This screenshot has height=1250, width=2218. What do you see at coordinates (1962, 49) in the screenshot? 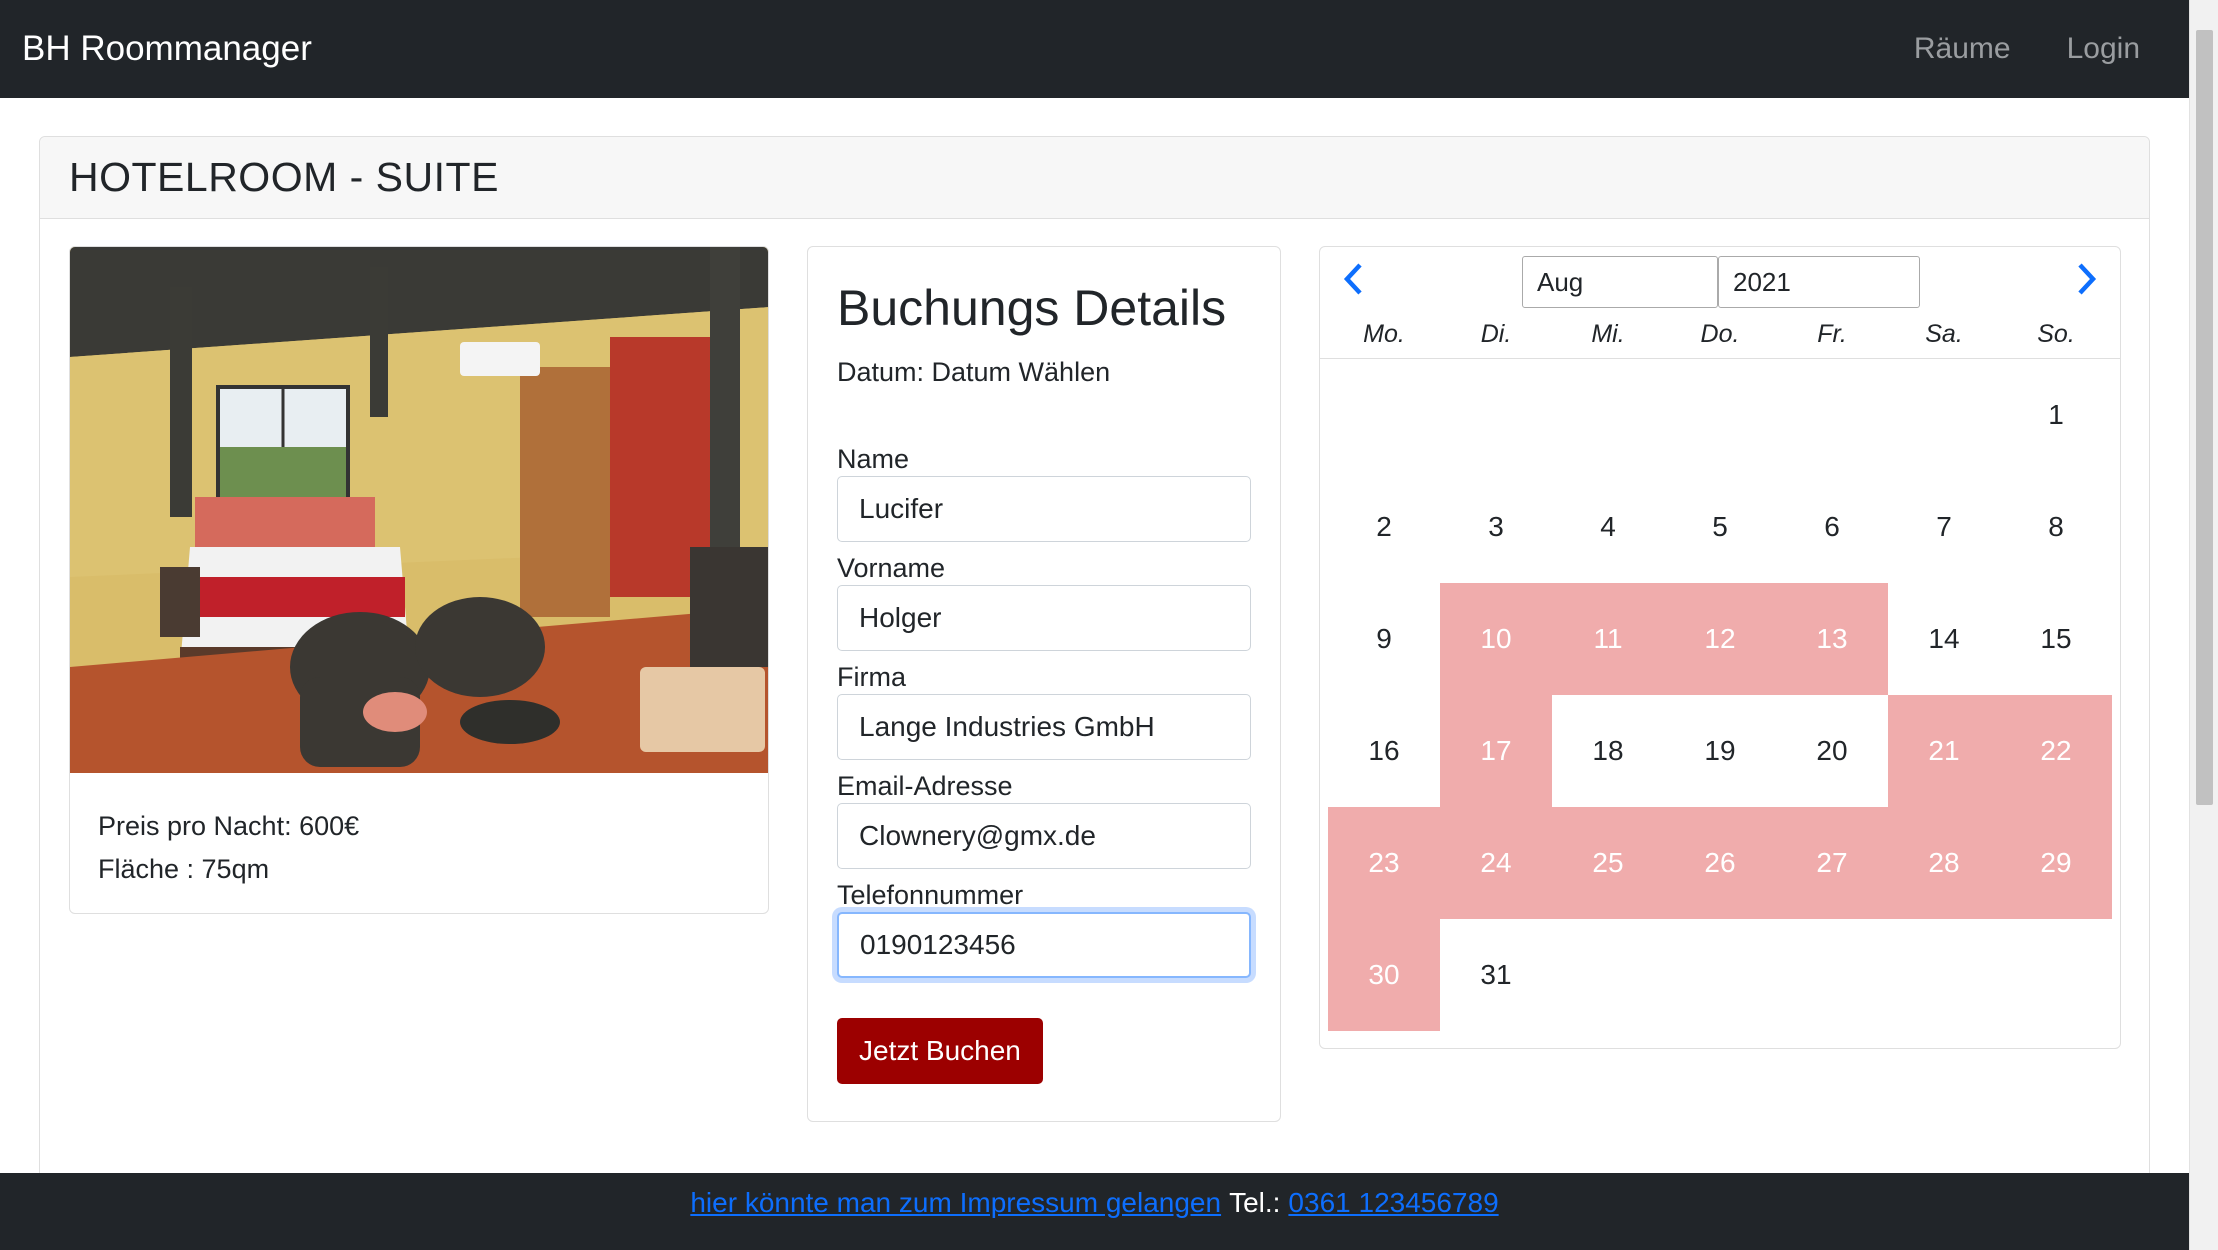
I see `nav-link-raeume: Räume` at bounding box center [1962, 49].